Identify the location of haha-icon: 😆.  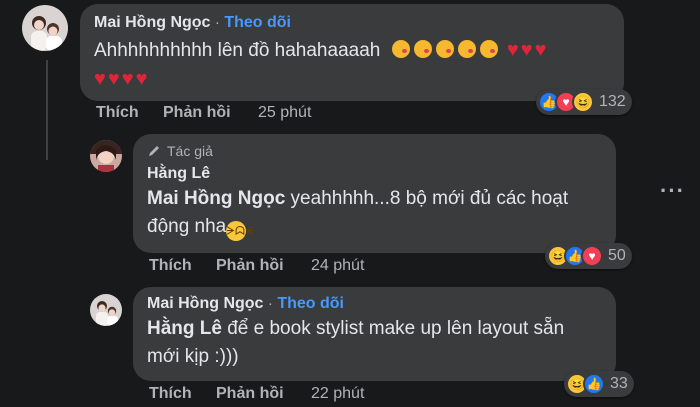
(583, 102).